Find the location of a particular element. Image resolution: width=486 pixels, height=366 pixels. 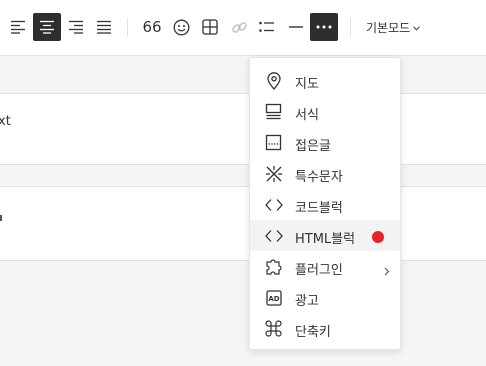

menu-item-fold: 접은글 is located at coordinates (325, 142).